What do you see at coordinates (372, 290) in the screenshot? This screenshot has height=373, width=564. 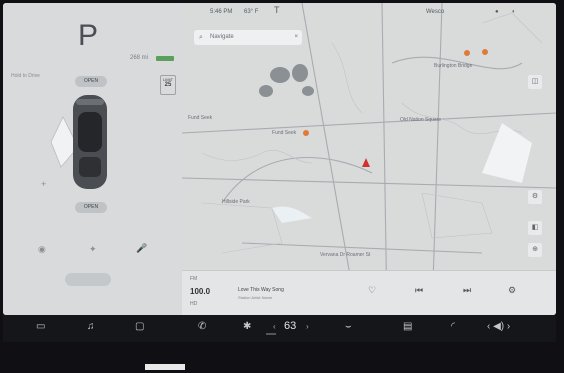 I see `favorite-icon: ♡` at bounding box center [372, 290].